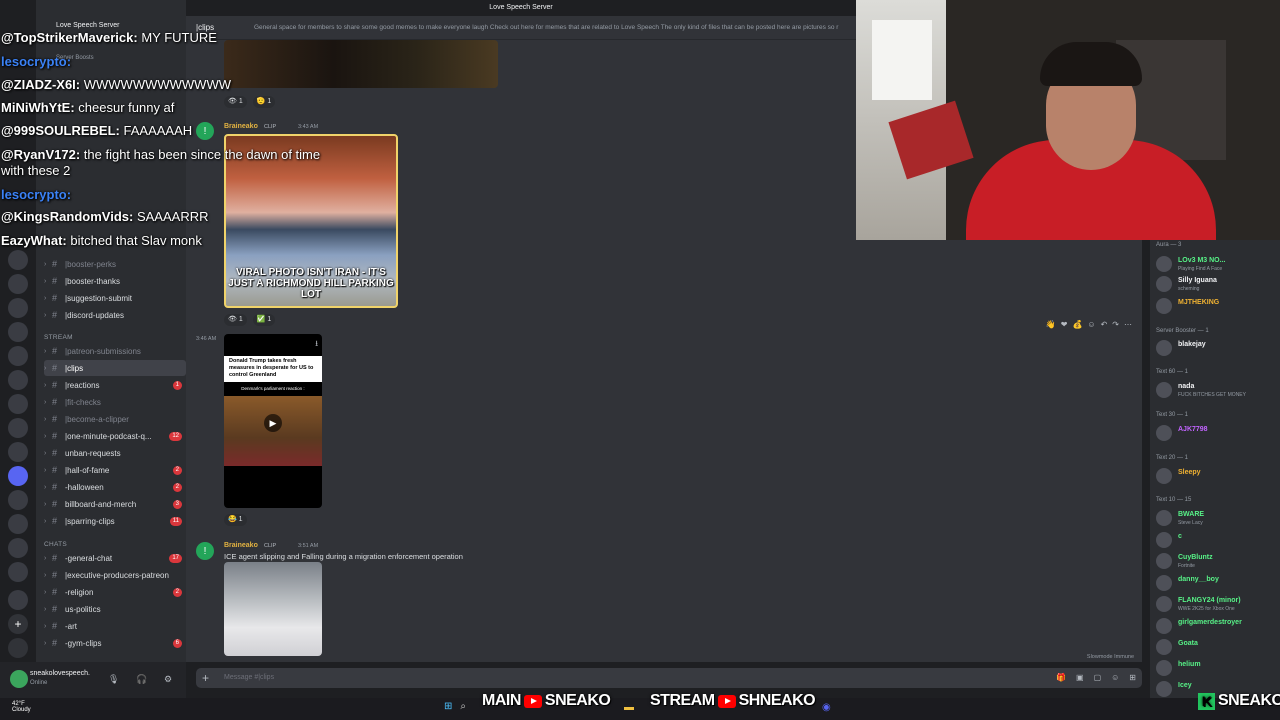  What do you see at coordinates (1217, 647) in the screenshot?
I see `member-item: Goata` at bounding box center [1217, 647].